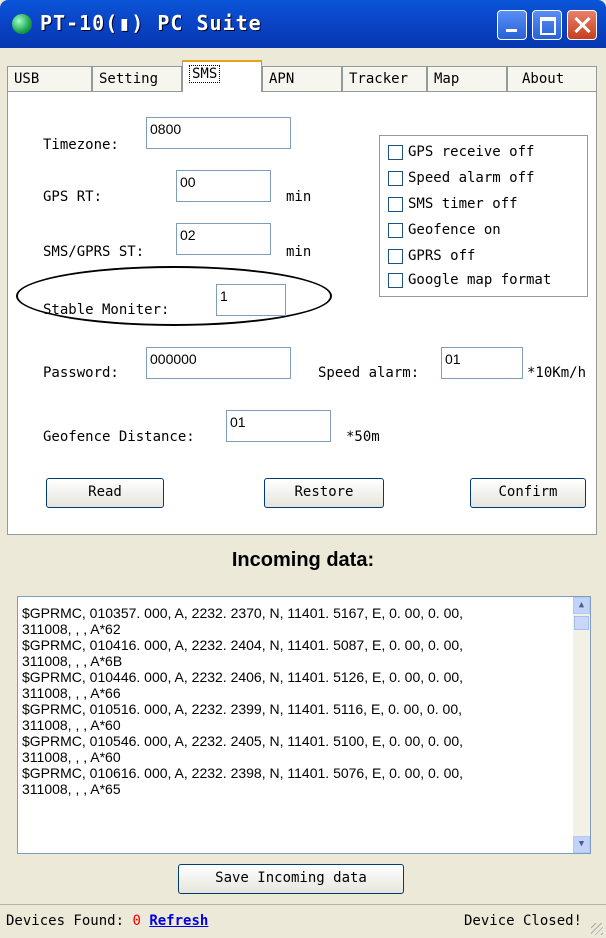 The height and width of the screenshot is (938, 606). What do you see at coordinates (151, 23) in the screenshot?
I see `window-title: PT-10(▮) PC Suite` at bounding box center [151, 23].